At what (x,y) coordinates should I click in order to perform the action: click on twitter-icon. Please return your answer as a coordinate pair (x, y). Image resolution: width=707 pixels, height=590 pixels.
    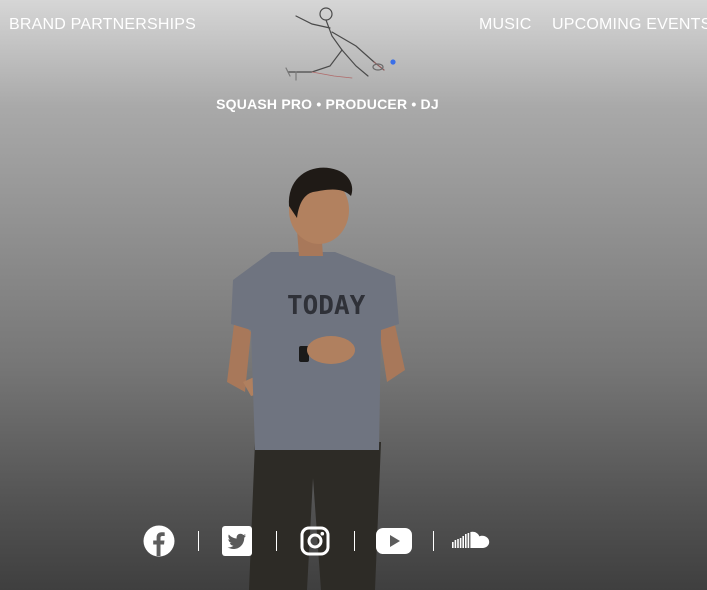
    Looking at the image, I should click on (237, 541).